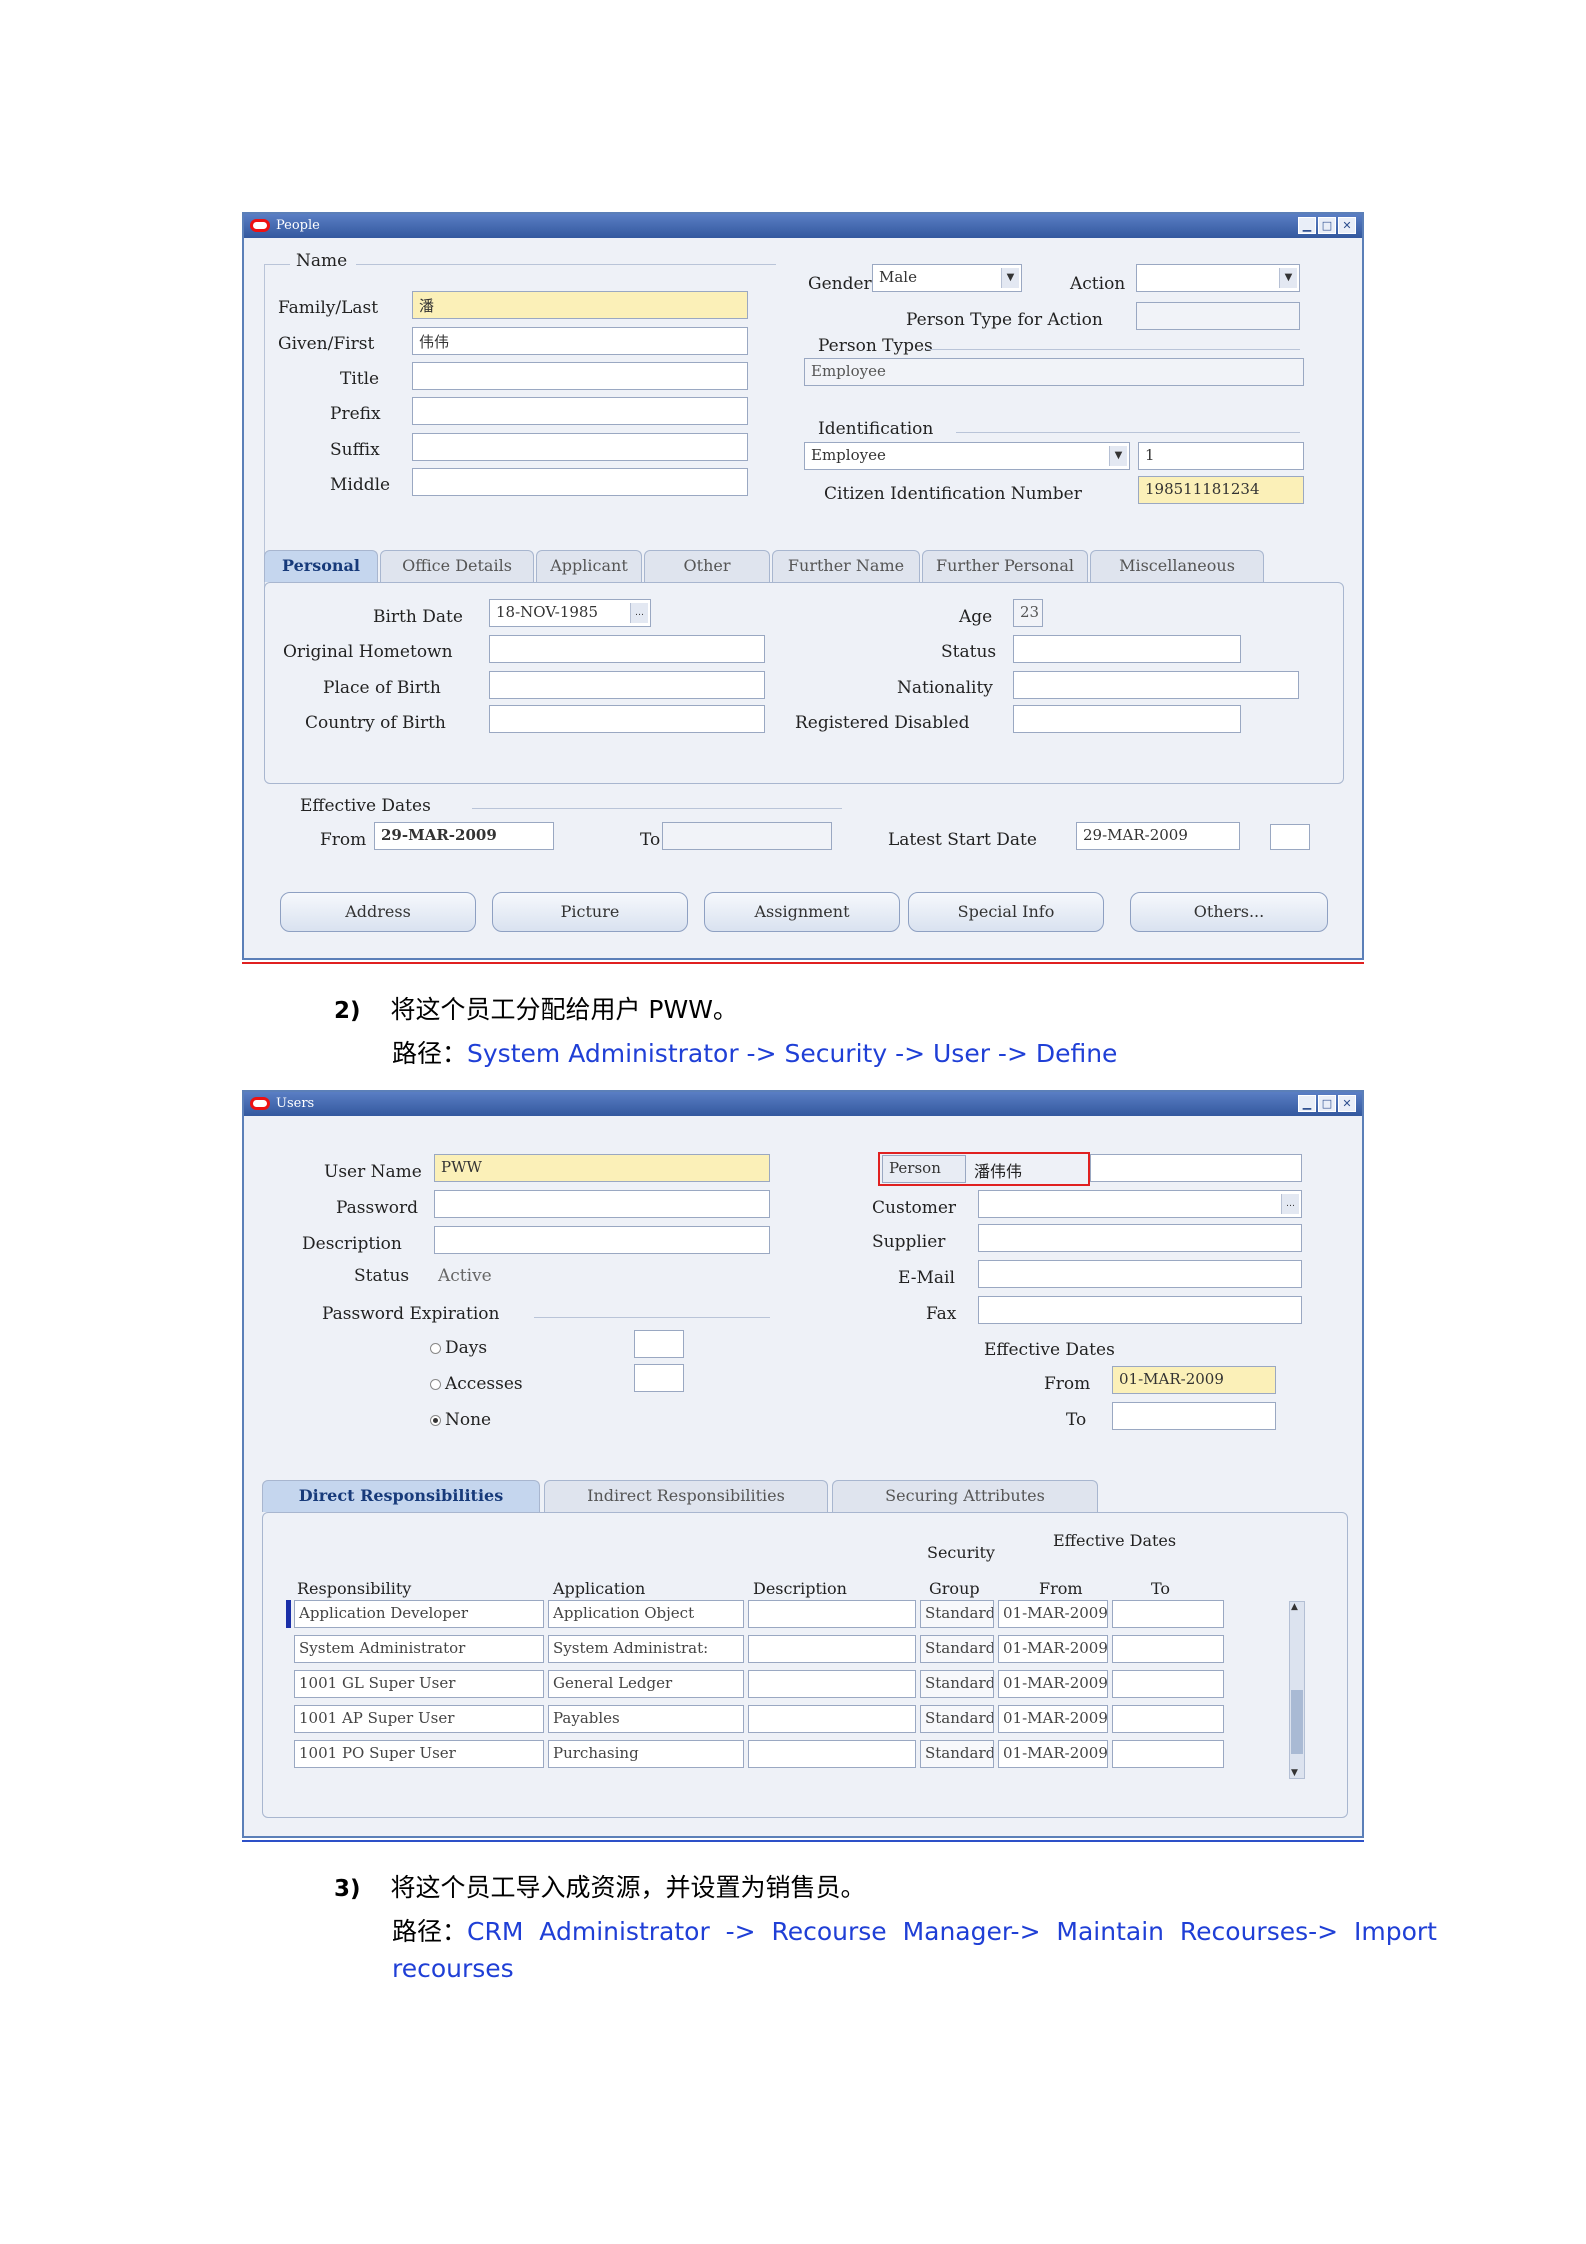 Image resolution: width=1586 pixels, height=2244 pixels. I want to click on people-title-bar: People ▁ □ ✕, so click(803, 226).